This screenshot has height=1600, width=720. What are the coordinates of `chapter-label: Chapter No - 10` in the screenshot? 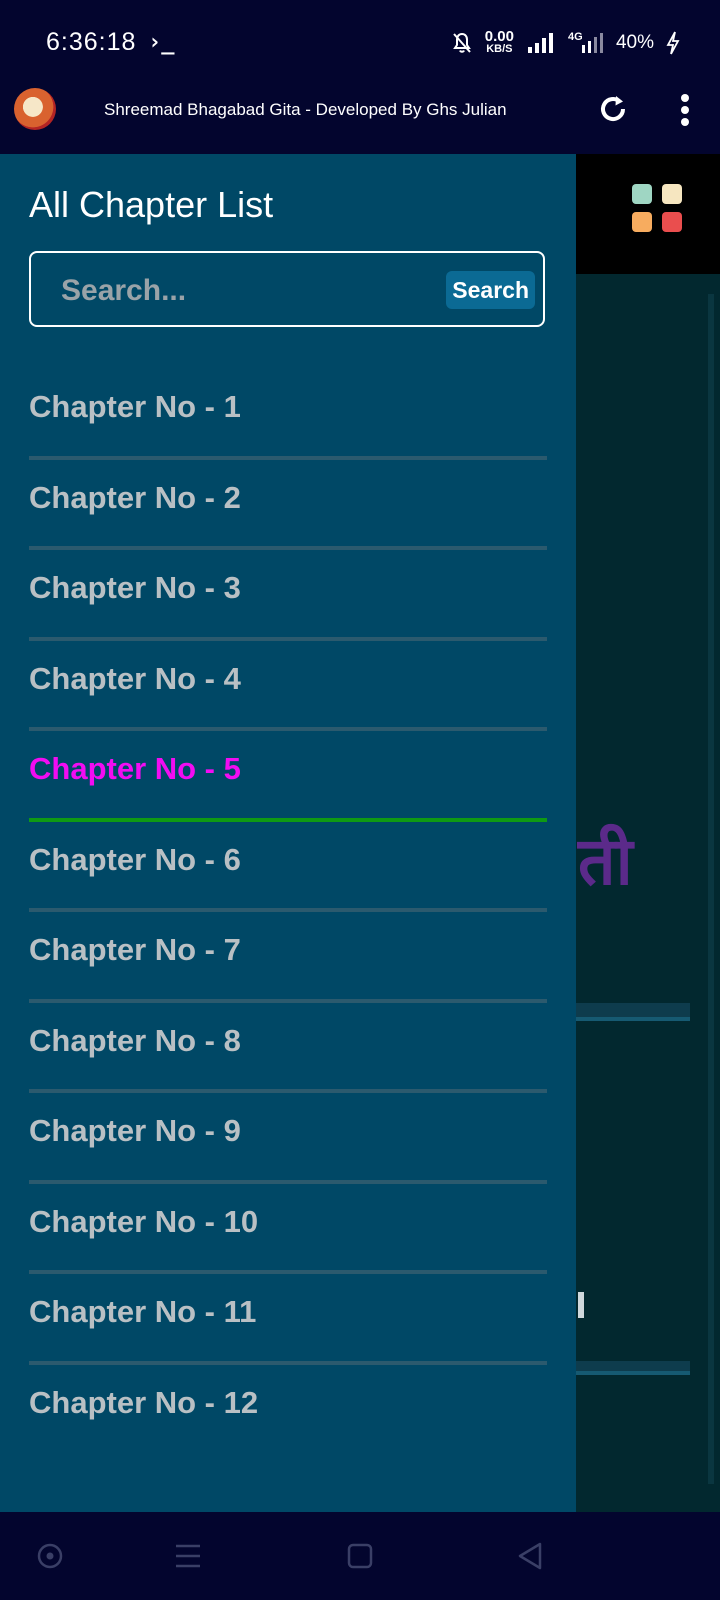 It's located at (144, 1221).